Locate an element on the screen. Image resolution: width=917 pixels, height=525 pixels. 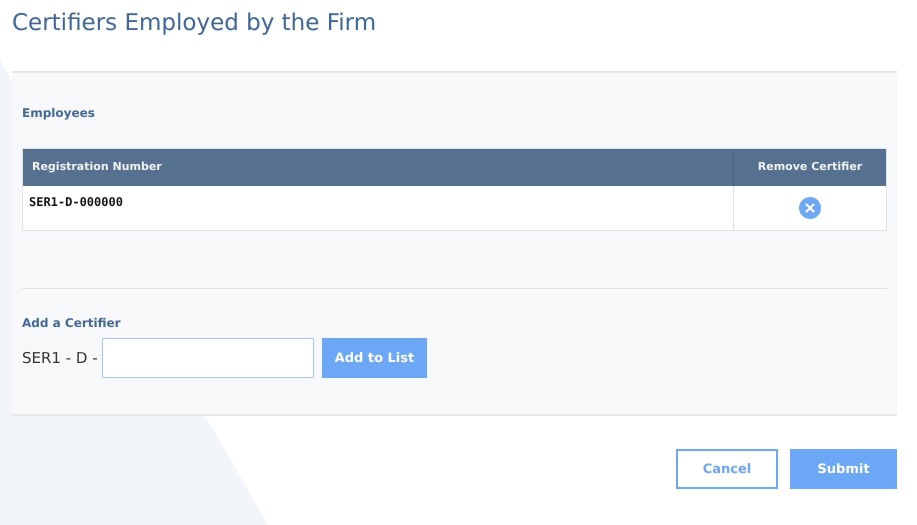
section-label: Employees is located at coordinates (59, 113).